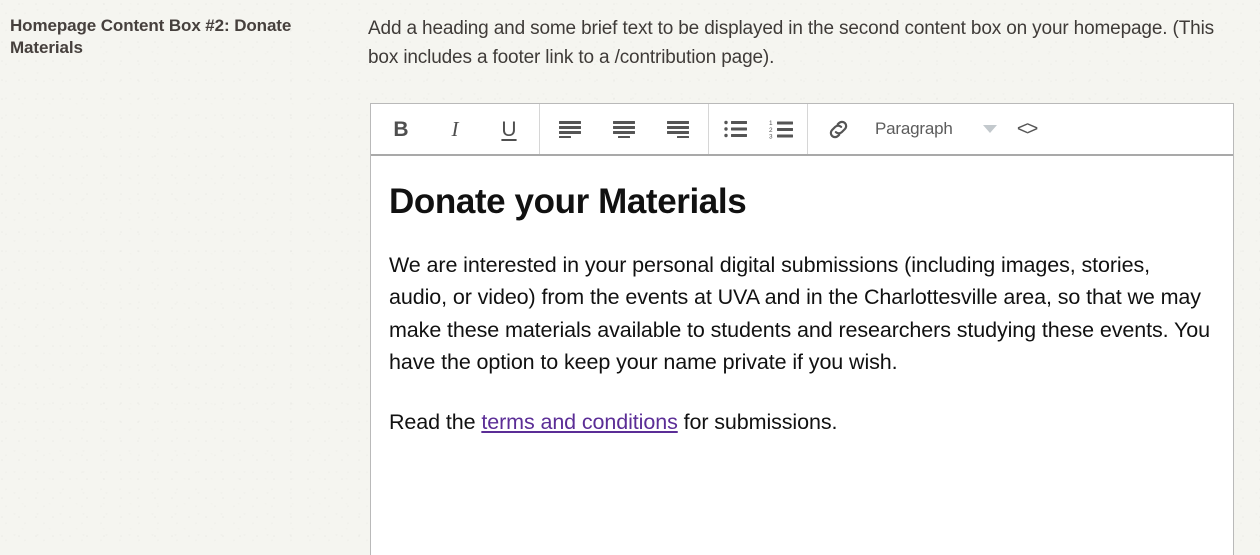 The height and width of the screenshot is (555, 1260). I want to click on bulleted-list-icon, so click(735, 129).